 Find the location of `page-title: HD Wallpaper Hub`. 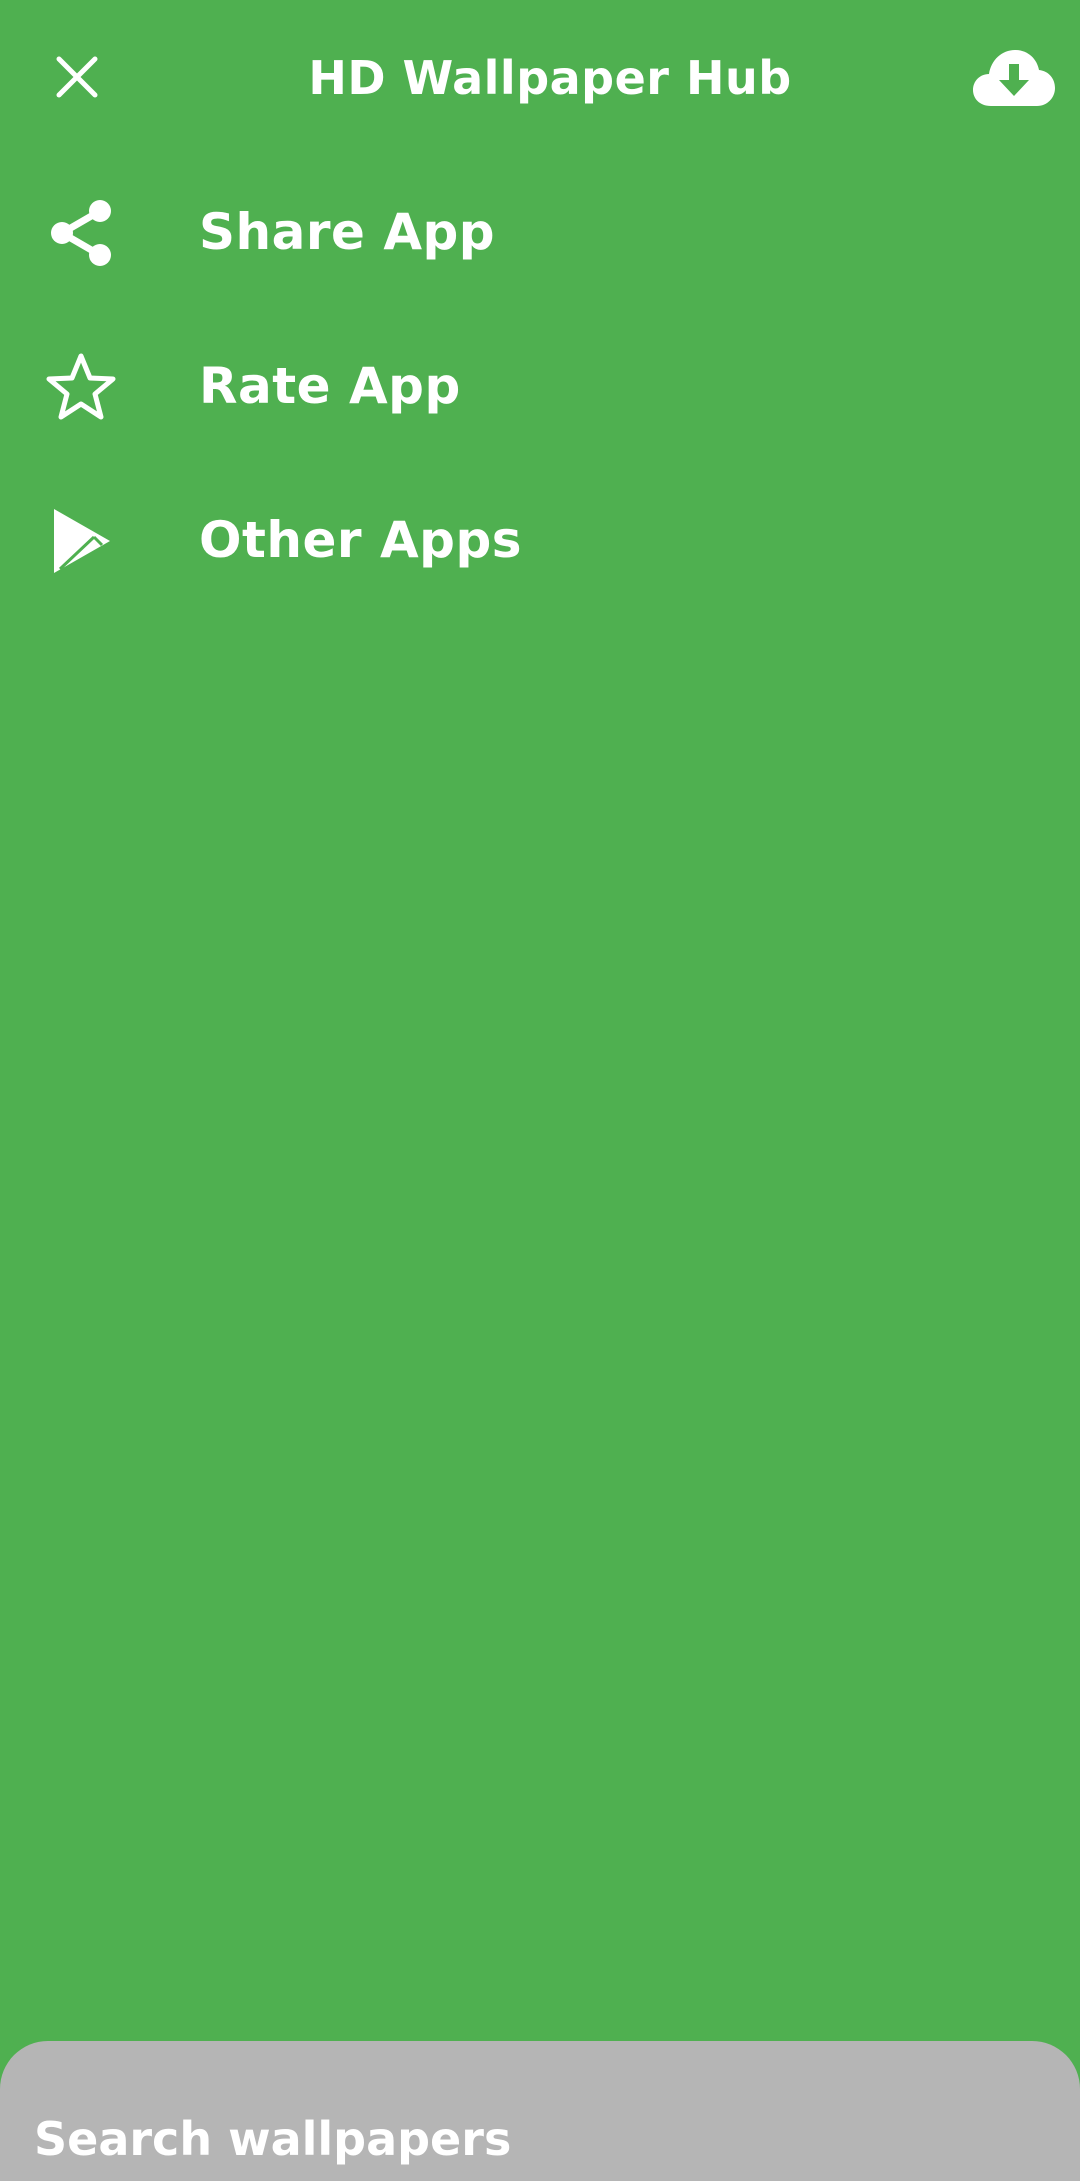

page-title: HD Wallpaper Hub is located at coordinates (550, 78).